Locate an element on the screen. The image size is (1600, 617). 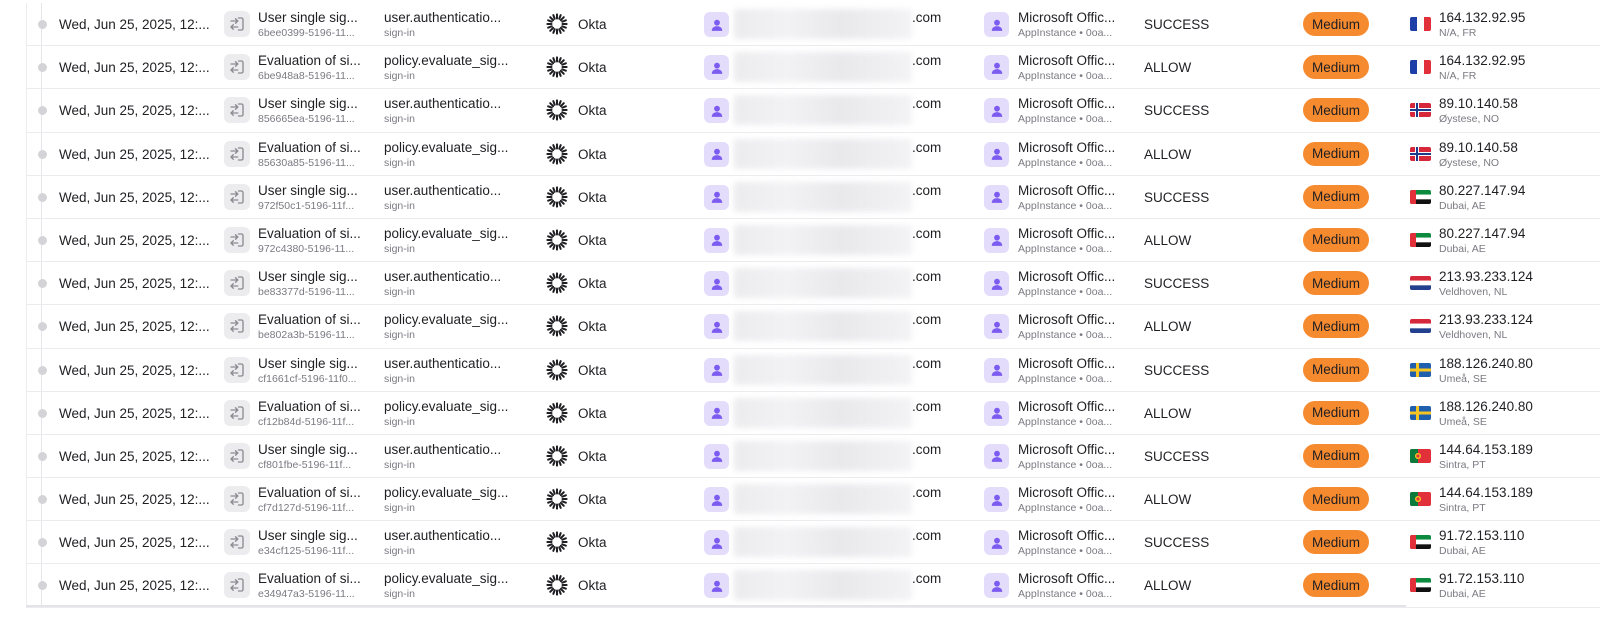
table-bottom-border is located at coordinates (716, 606).